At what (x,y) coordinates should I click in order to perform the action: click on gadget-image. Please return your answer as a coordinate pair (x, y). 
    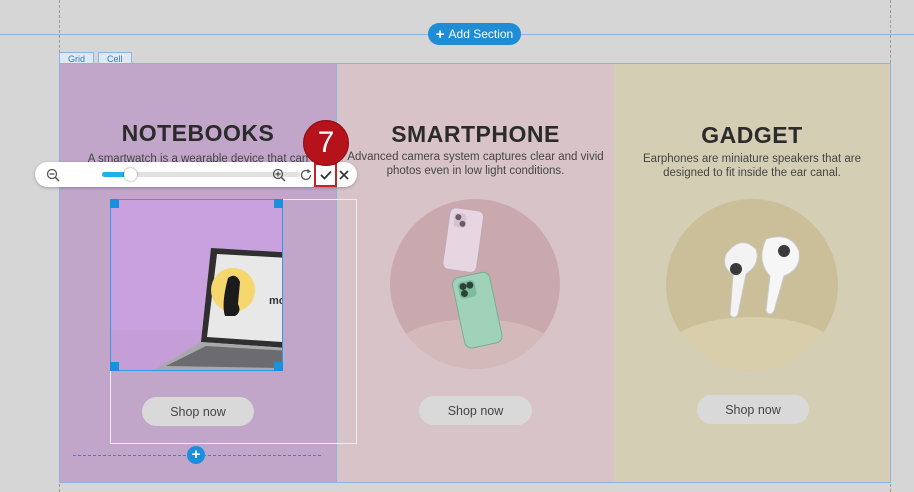
    Looking at the image, I should click on (752, 285).